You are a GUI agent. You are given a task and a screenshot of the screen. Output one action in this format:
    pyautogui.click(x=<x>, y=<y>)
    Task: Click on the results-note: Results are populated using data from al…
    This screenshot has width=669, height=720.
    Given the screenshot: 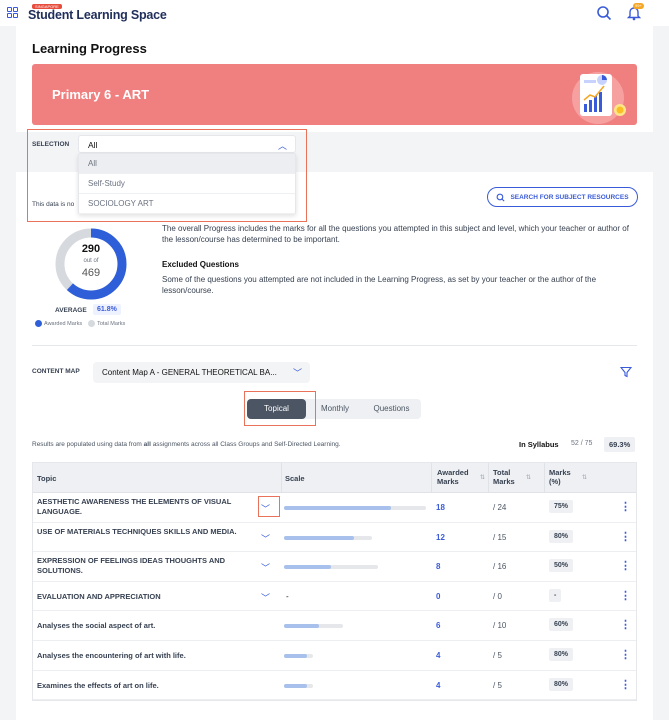 What is the action you would take?
    pyautogui.click(x=186, y=444)
    